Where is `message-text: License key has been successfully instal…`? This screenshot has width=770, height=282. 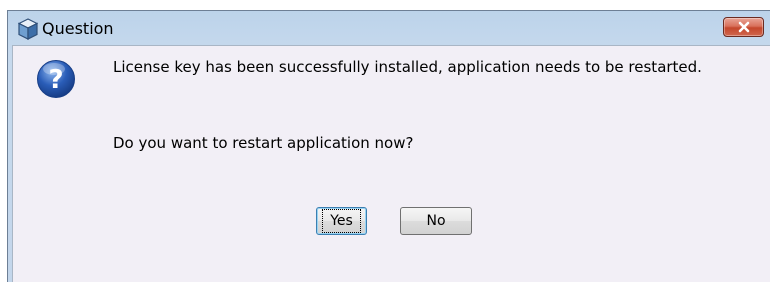
message-text: License key has been successfully instal… is located at coordinates (407, 67).